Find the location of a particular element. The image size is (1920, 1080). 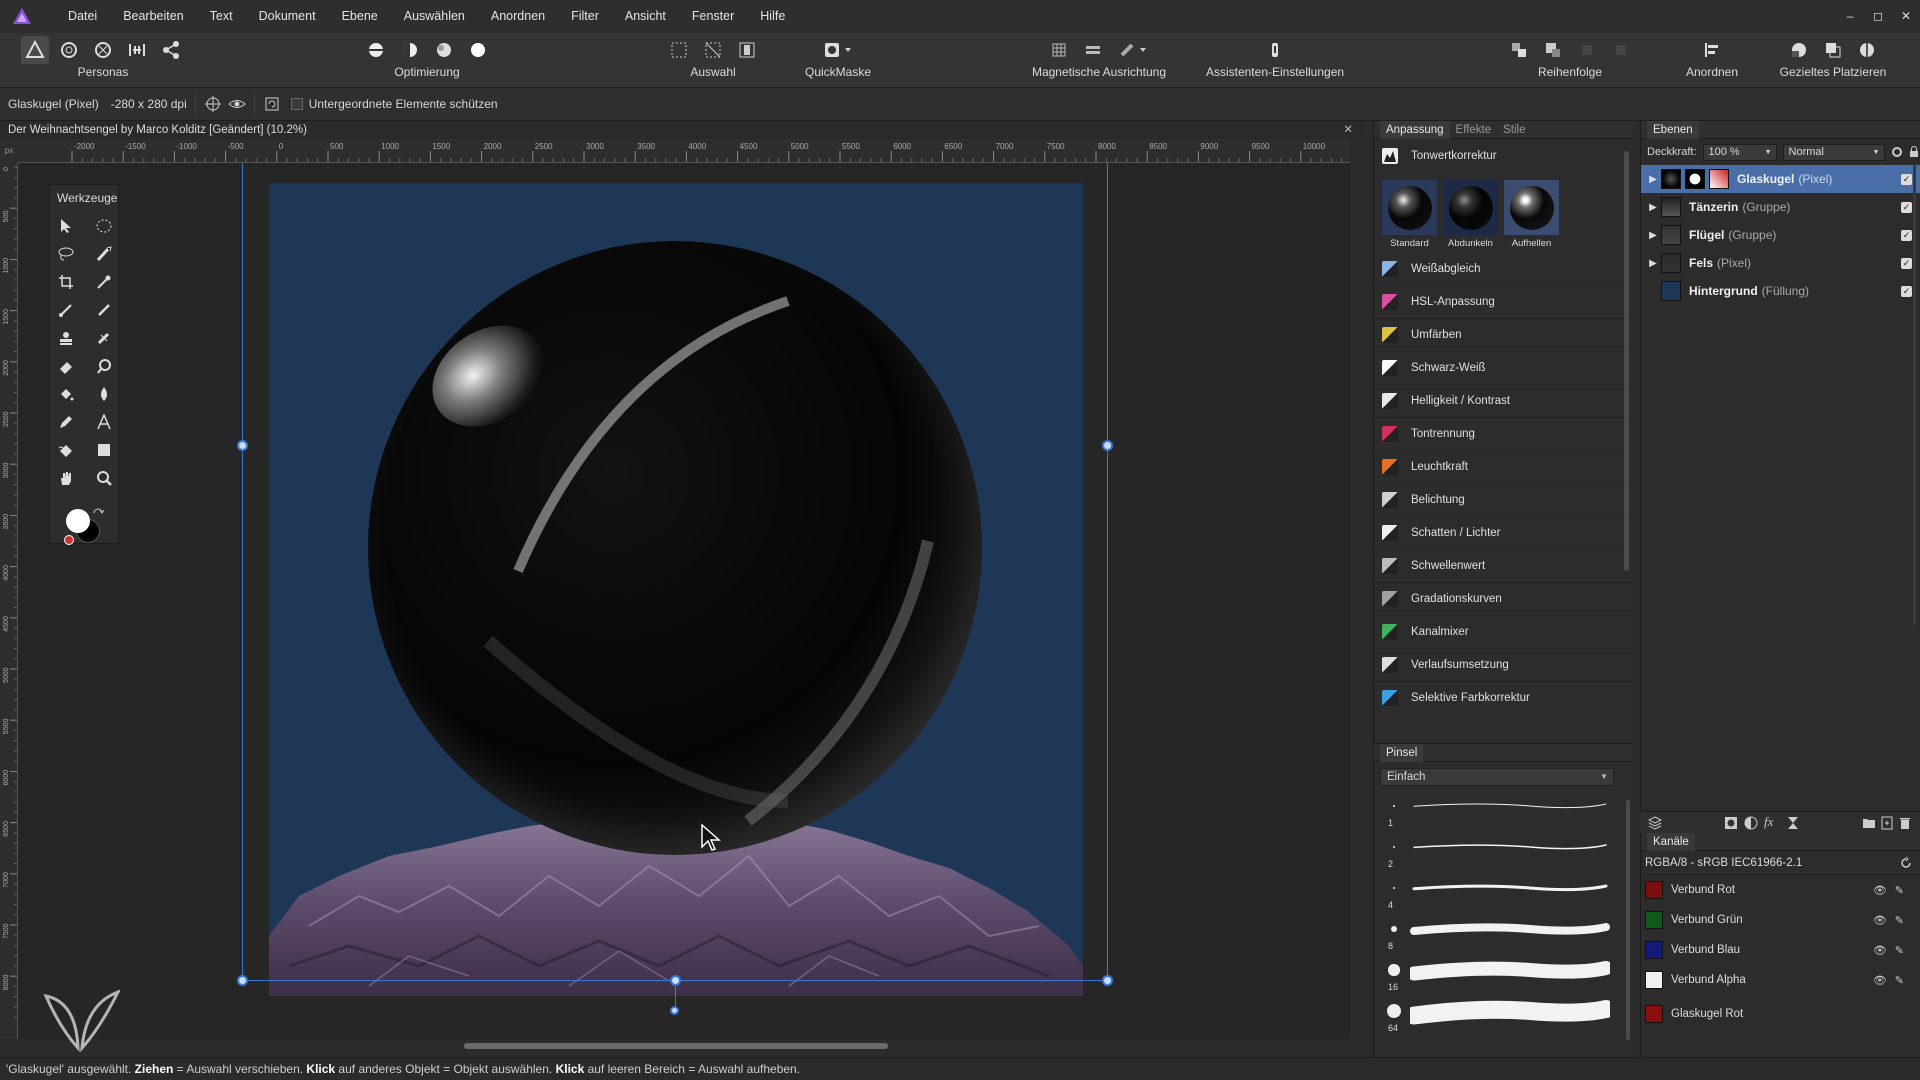

handle-bottom-left is located at coordinates (242, 980).